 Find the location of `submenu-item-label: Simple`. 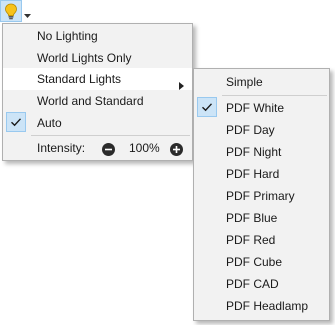

submenu-item-label: Simple is located at coordinates (244, 82).